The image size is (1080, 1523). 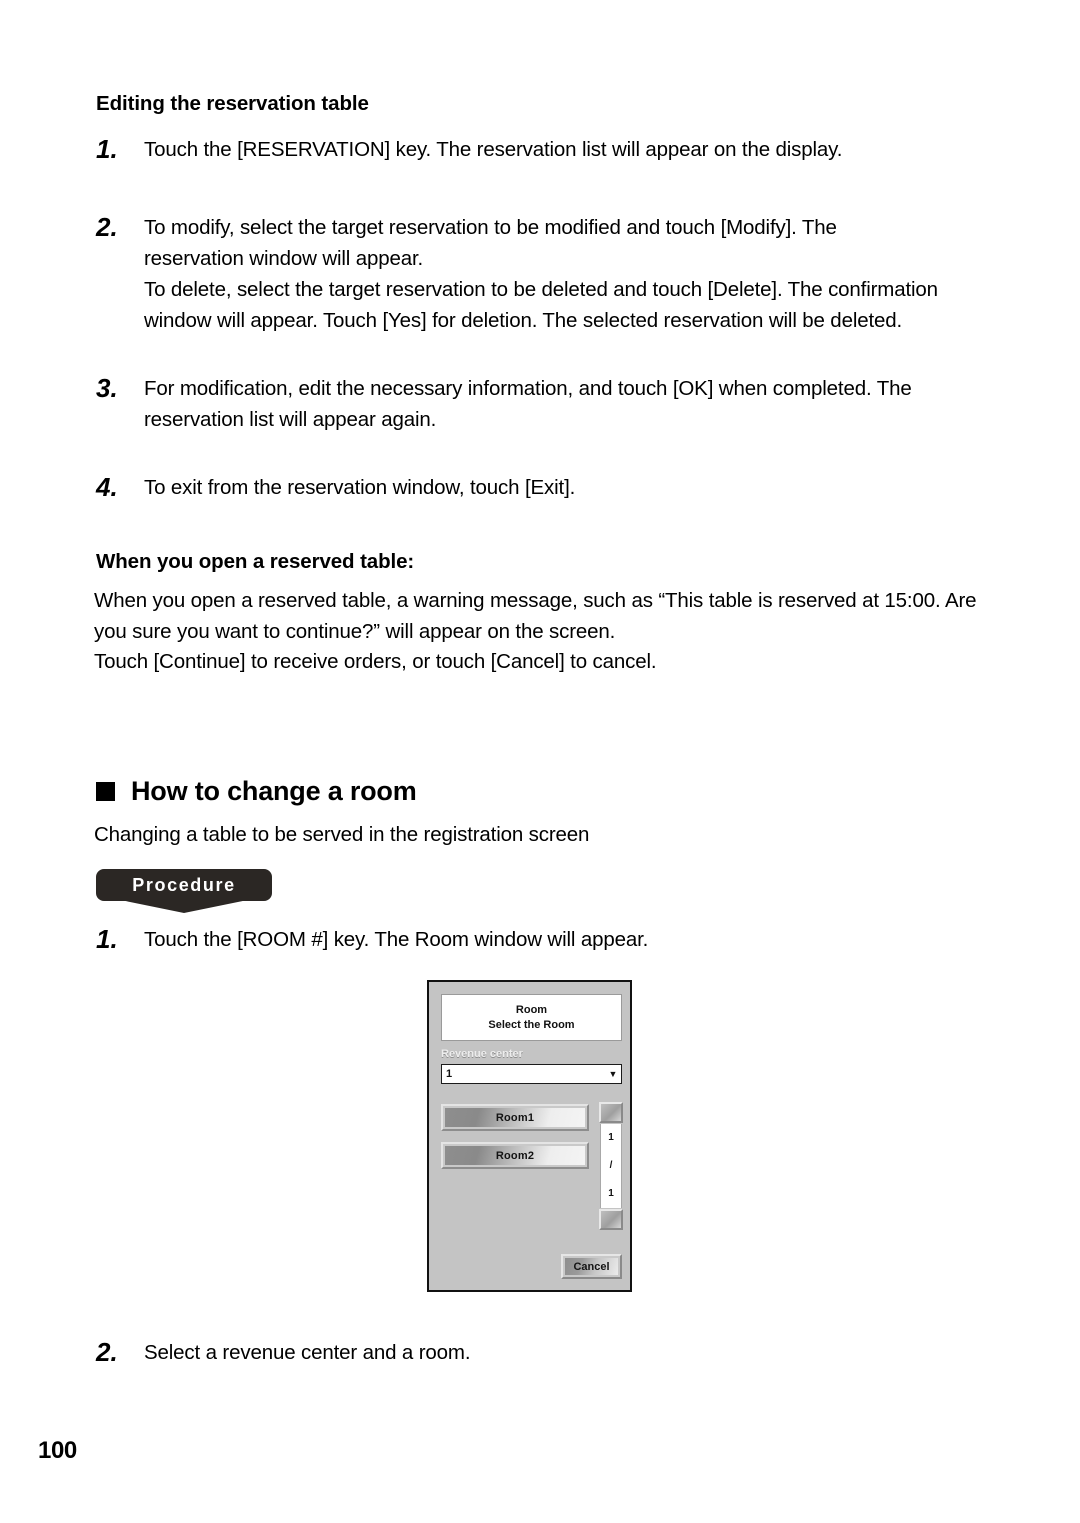 I want to click on room-dialog-title-box: Room Select the Room, so click(x=531, y=1017).